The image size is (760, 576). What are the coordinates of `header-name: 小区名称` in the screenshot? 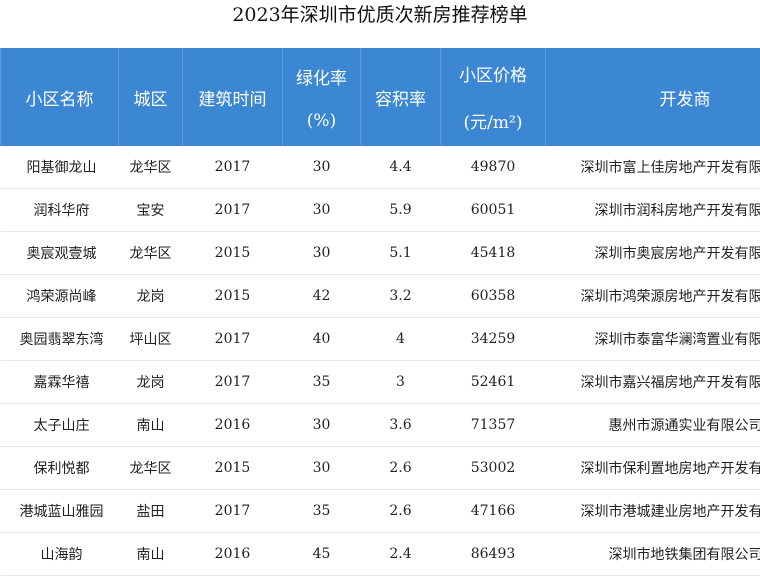 It's located at (60, 97).